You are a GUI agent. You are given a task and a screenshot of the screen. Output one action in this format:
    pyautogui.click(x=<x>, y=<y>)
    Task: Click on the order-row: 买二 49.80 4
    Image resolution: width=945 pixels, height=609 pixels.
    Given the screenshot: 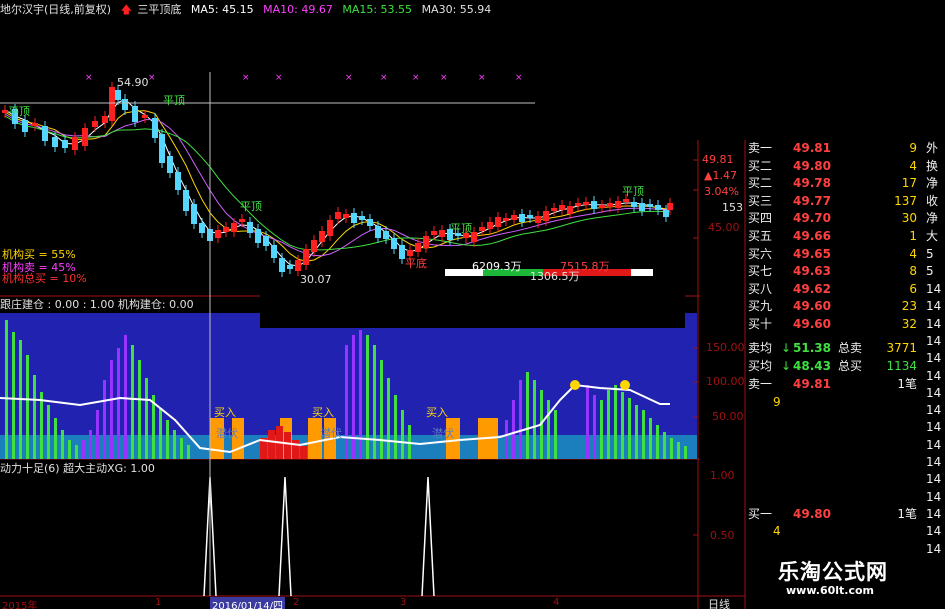 What is the action you would take?
    pyautogui.click(x=832, y=167)
    